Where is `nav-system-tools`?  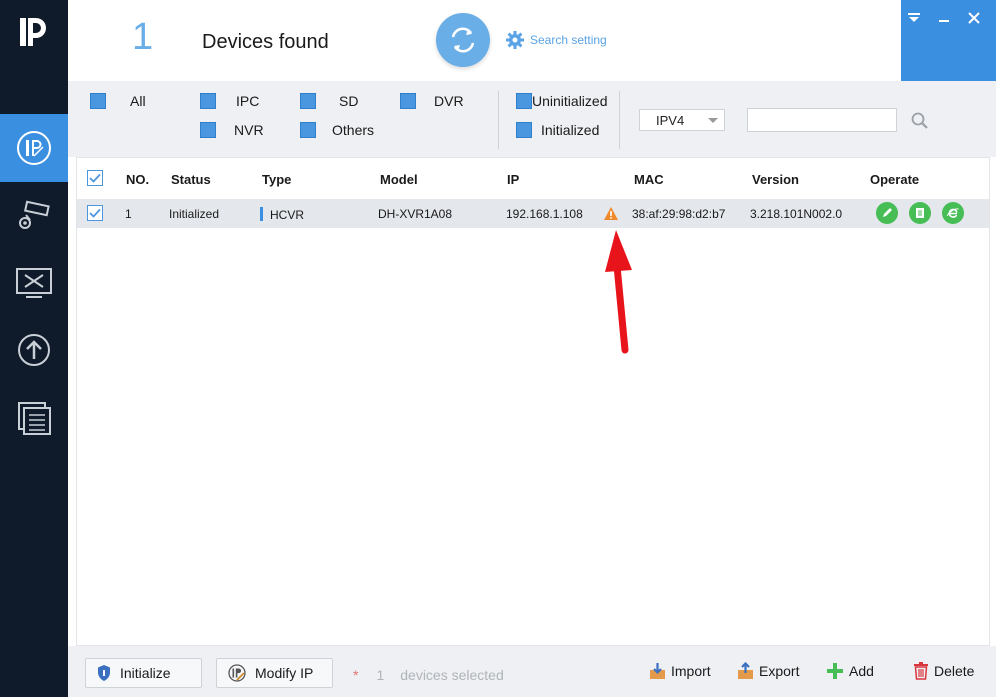 nav-system-tools is located at coordinates (34, 283).